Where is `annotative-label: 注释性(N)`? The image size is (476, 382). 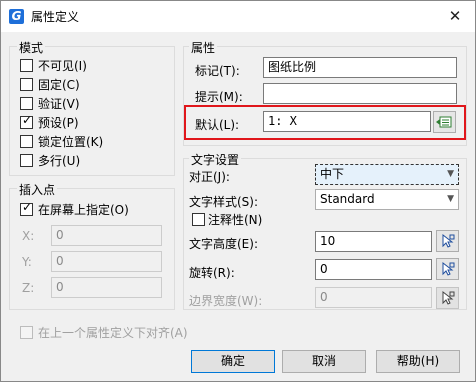 annotative-label: 注释性(N) is located at coordinates (235, 219).